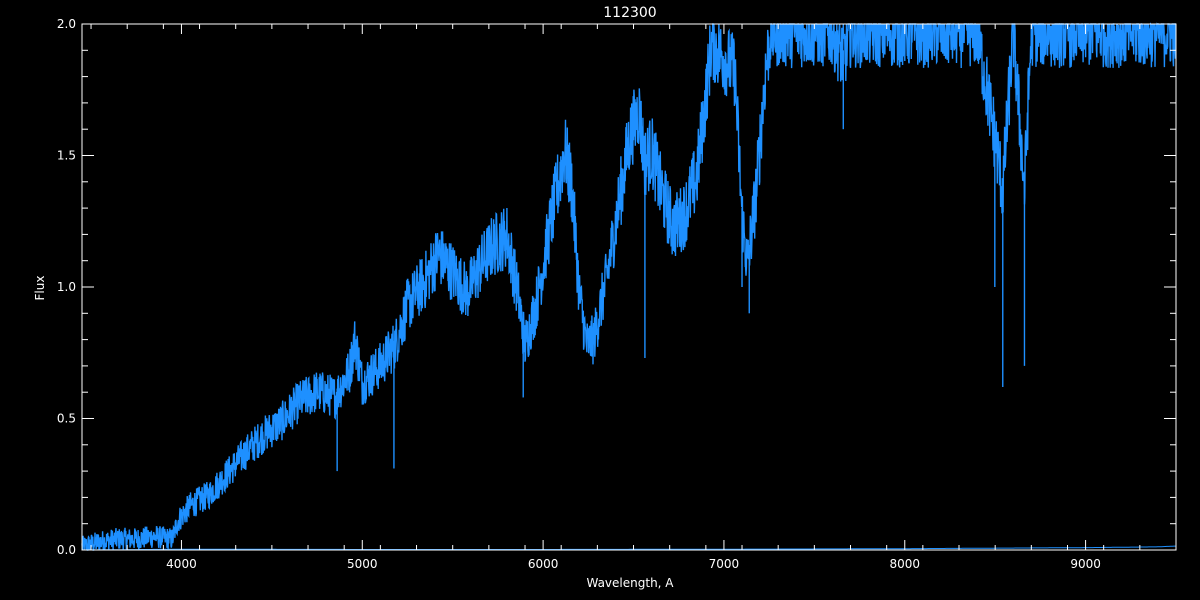  What do you see at coordinates (543, 564) in the screenshot?
I see `x-tick-label: 6000` at bounding box center [543, 564].